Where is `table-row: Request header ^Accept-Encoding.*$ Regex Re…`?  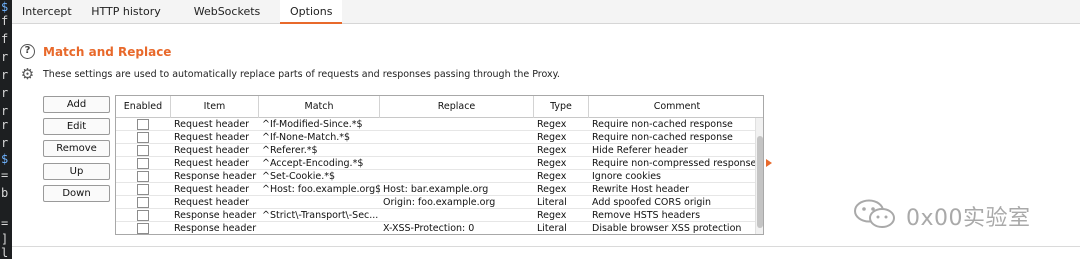 table-row: Request header ^Accept-Encoding.*$ Regex Re… is located at coordinates (436, 163).